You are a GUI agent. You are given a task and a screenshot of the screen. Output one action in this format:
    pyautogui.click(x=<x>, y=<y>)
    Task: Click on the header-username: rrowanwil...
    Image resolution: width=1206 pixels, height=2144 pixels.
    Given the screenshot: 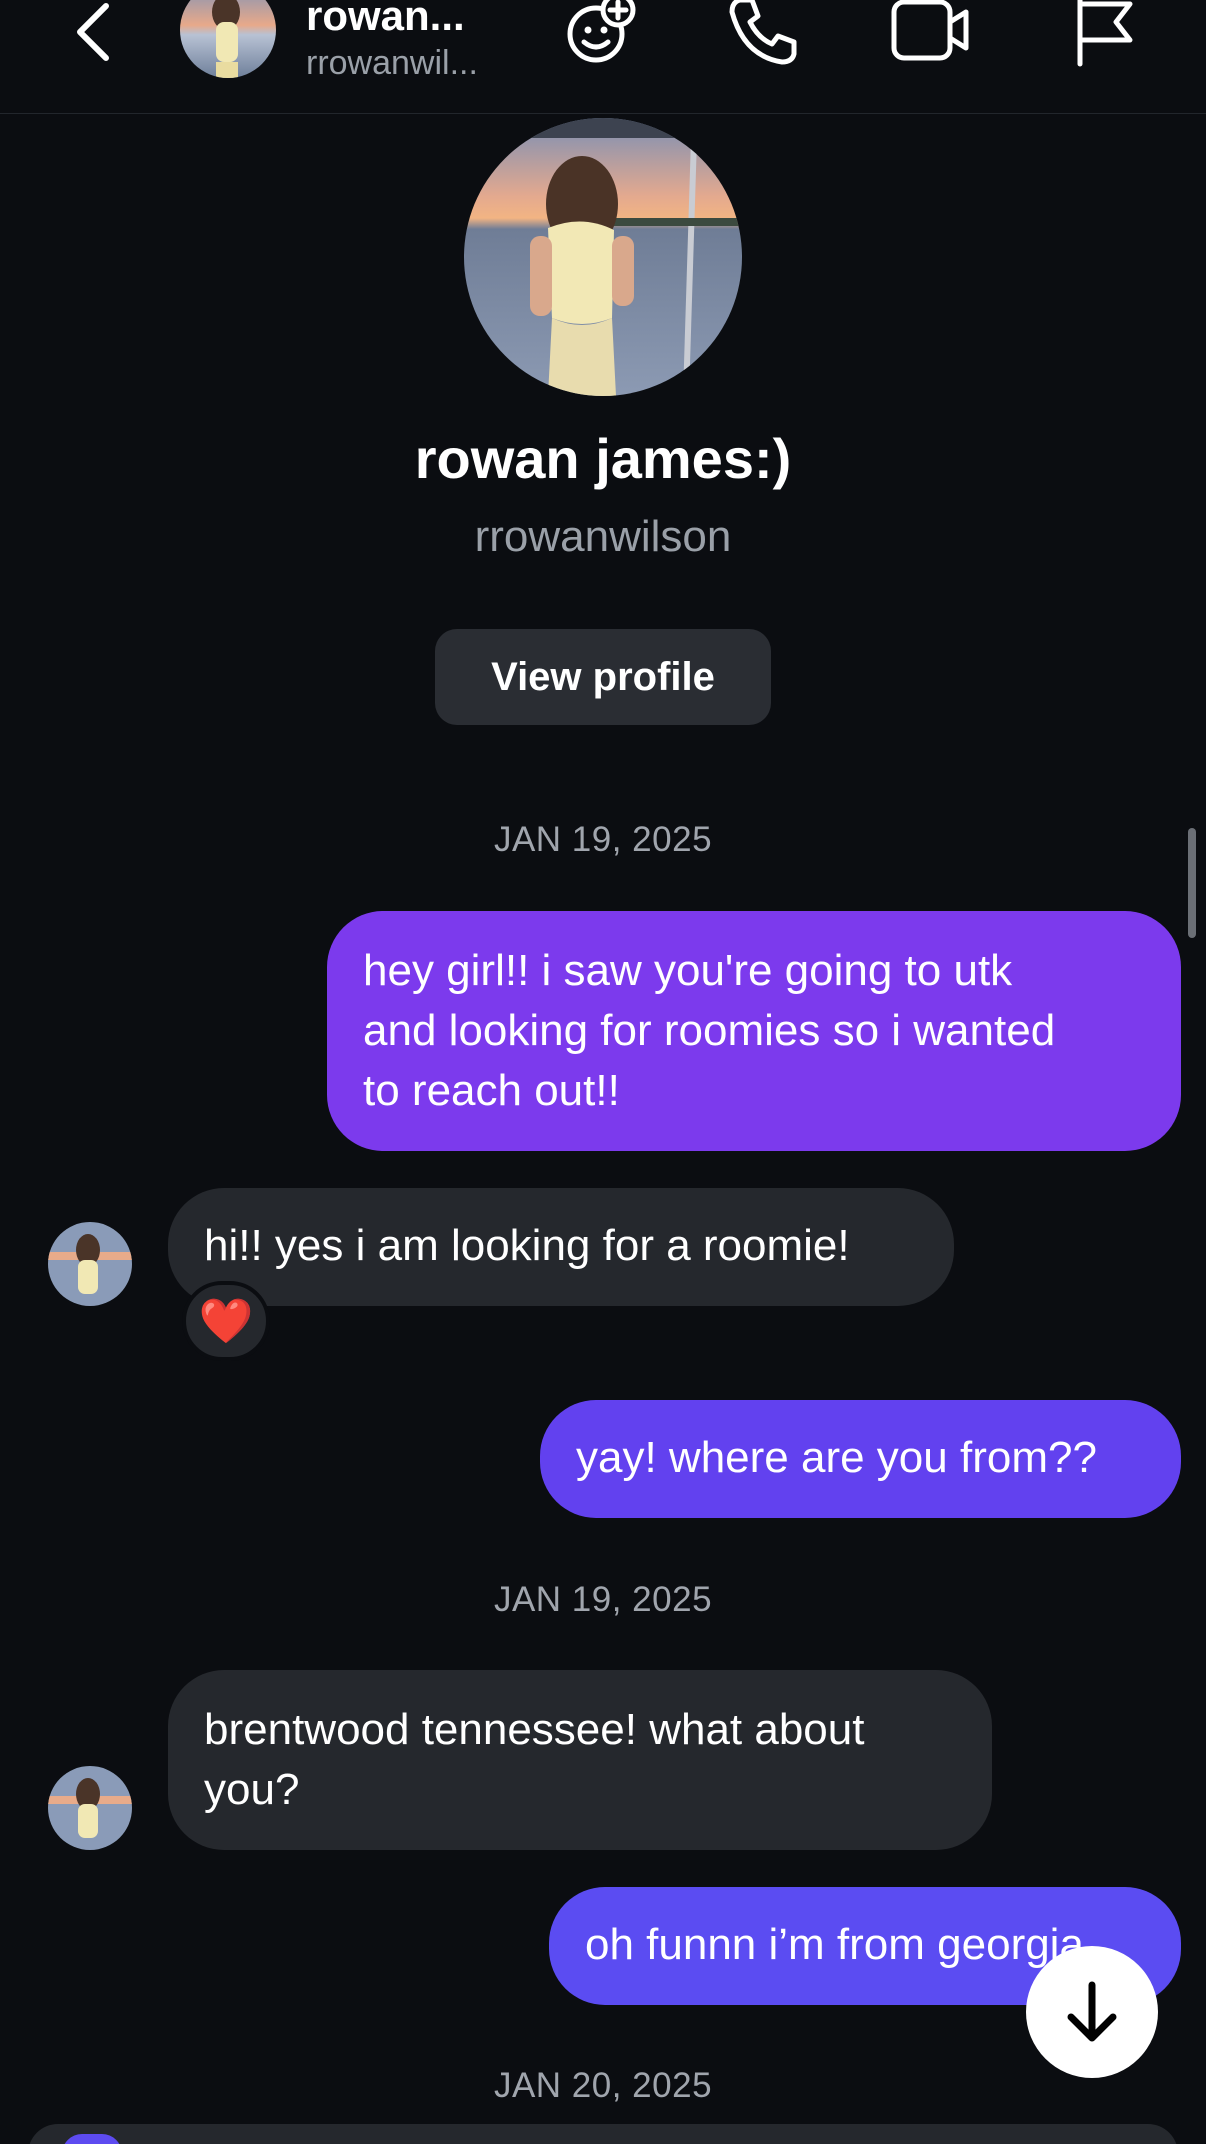 What is the action you would take?
    pyautogui.click(x=392, y=63)
    